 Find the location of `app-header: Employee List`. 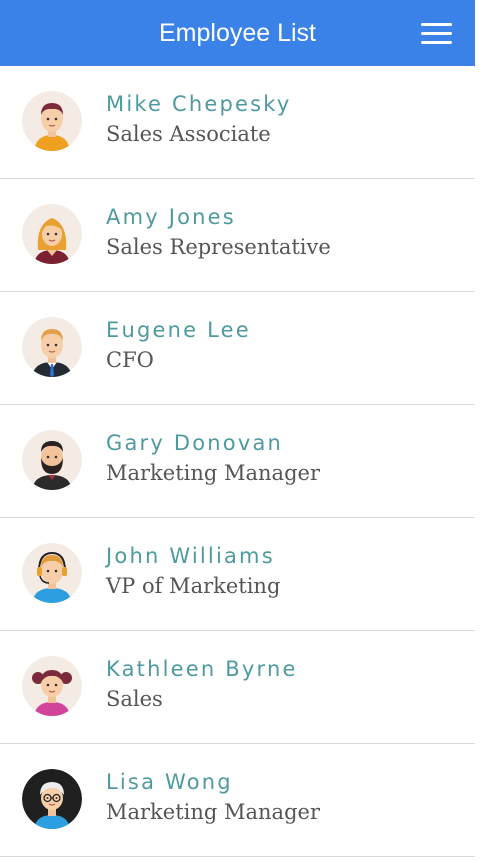

app-header: Employee List is located at coordinates (237, 33).